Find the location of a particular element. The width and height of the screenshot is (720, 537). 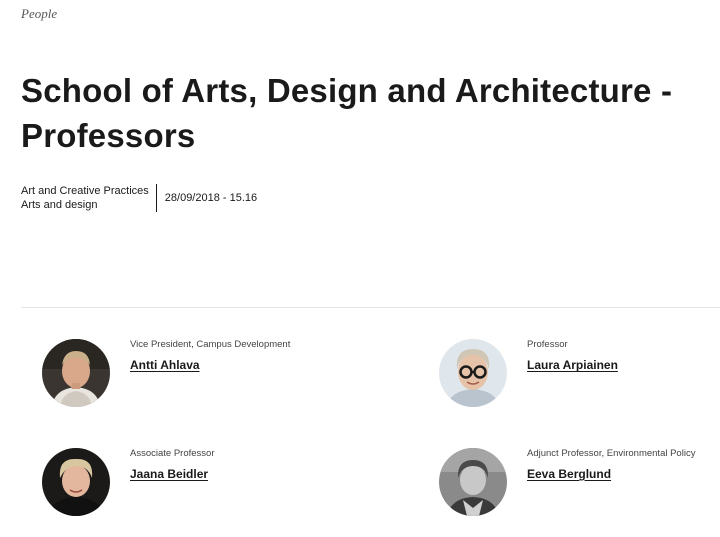

tag-link-art-and-creative-practices: Art and Creative Practices is located at coordinates (85, 191).